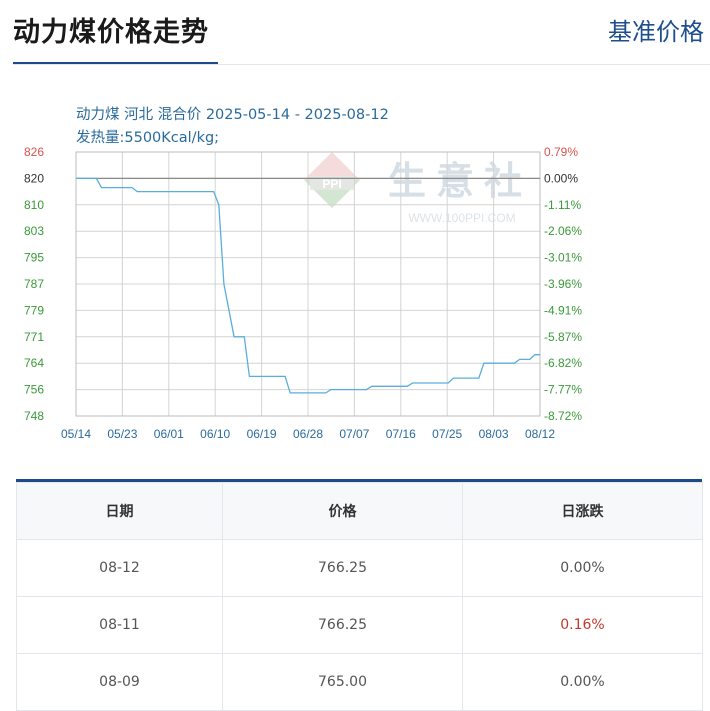  What do you see at coordinates (563, 390) in the screenshot?
I see `right-tick-label: -7.77%` at bounding box center [563, 390].